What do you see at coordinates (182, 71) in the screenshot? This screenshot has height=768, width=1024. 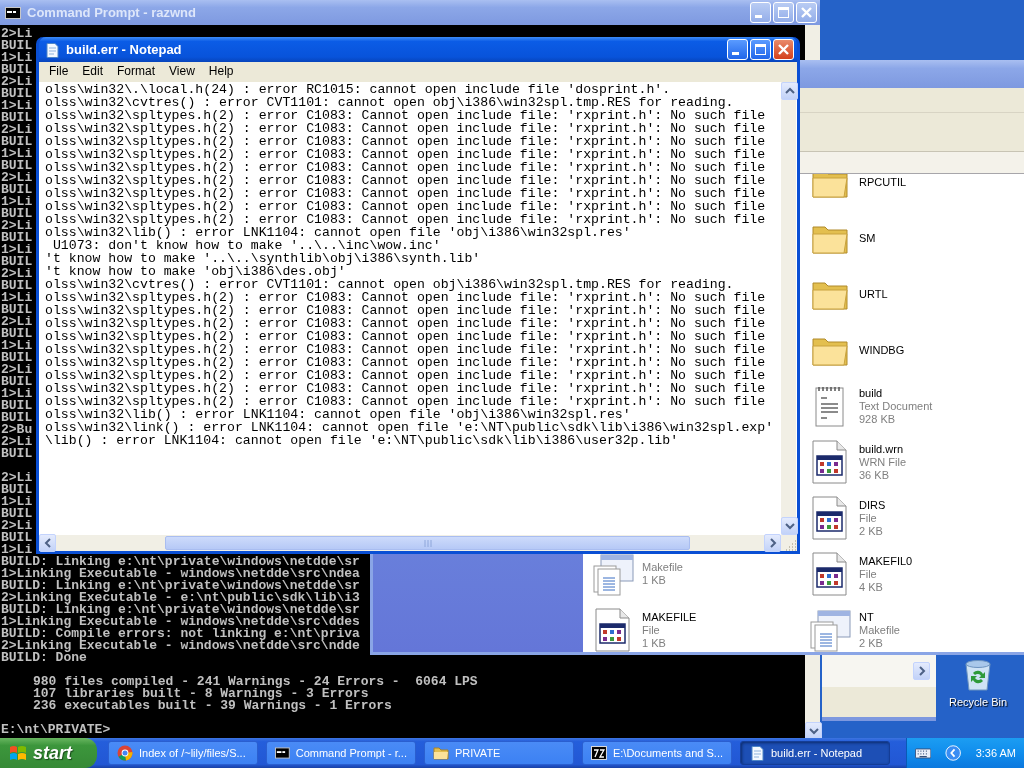 I see `menu-item: View` at bounding box center [182, 71].